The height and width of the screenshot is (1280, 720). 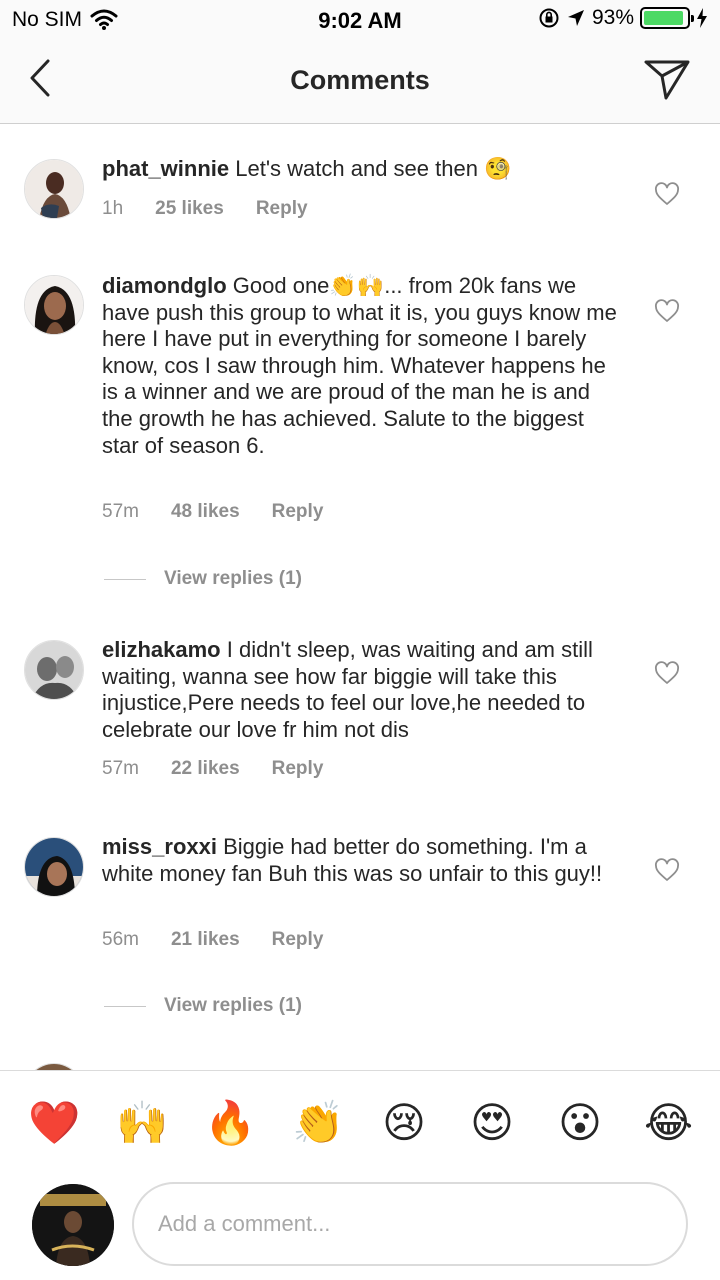 I want to click on comment-username: miss_roxxi, so click(x=159, y=846).